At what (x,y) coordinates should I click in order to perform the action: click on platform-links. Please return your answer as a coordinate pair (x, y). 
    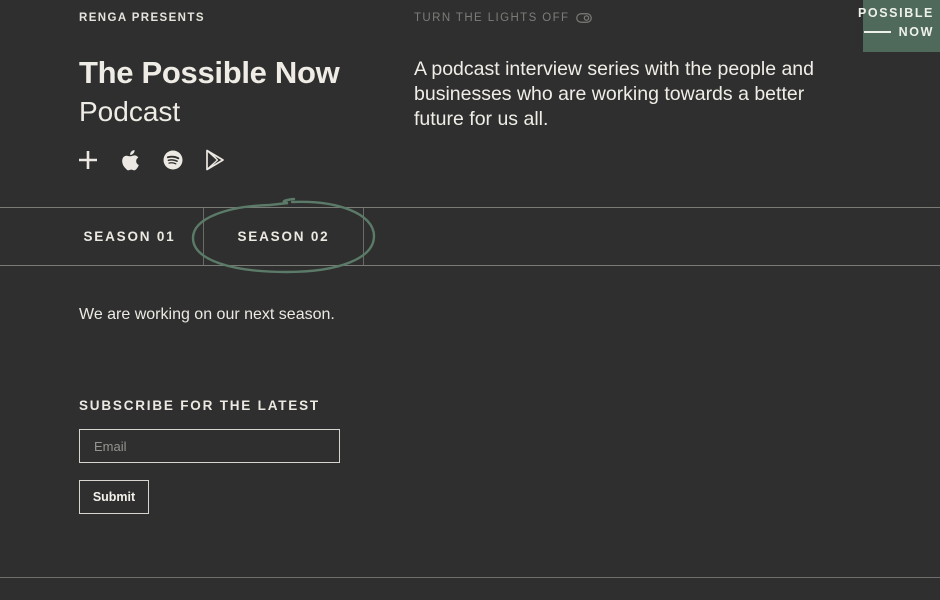
    Looking at the image, I should click on (156, 160).